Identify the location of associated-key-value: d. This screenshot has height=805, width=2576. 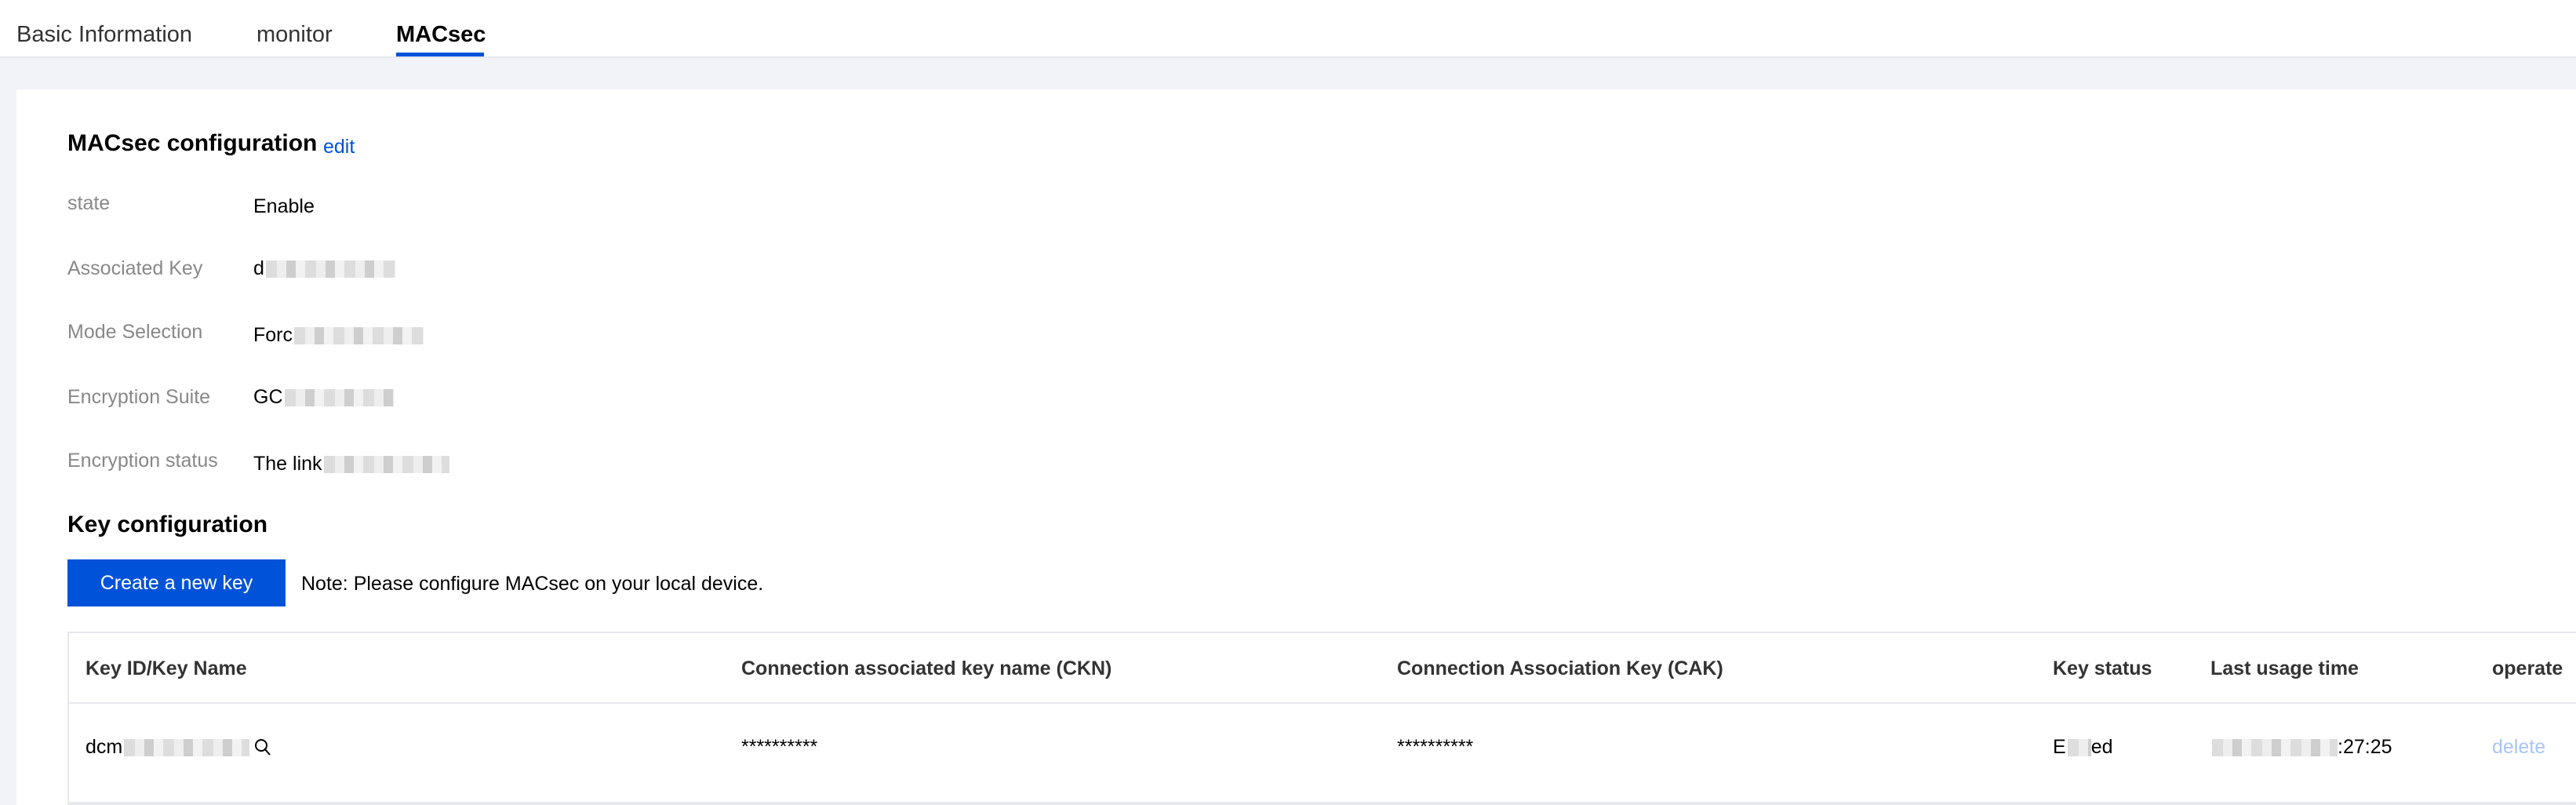
(324, 268).